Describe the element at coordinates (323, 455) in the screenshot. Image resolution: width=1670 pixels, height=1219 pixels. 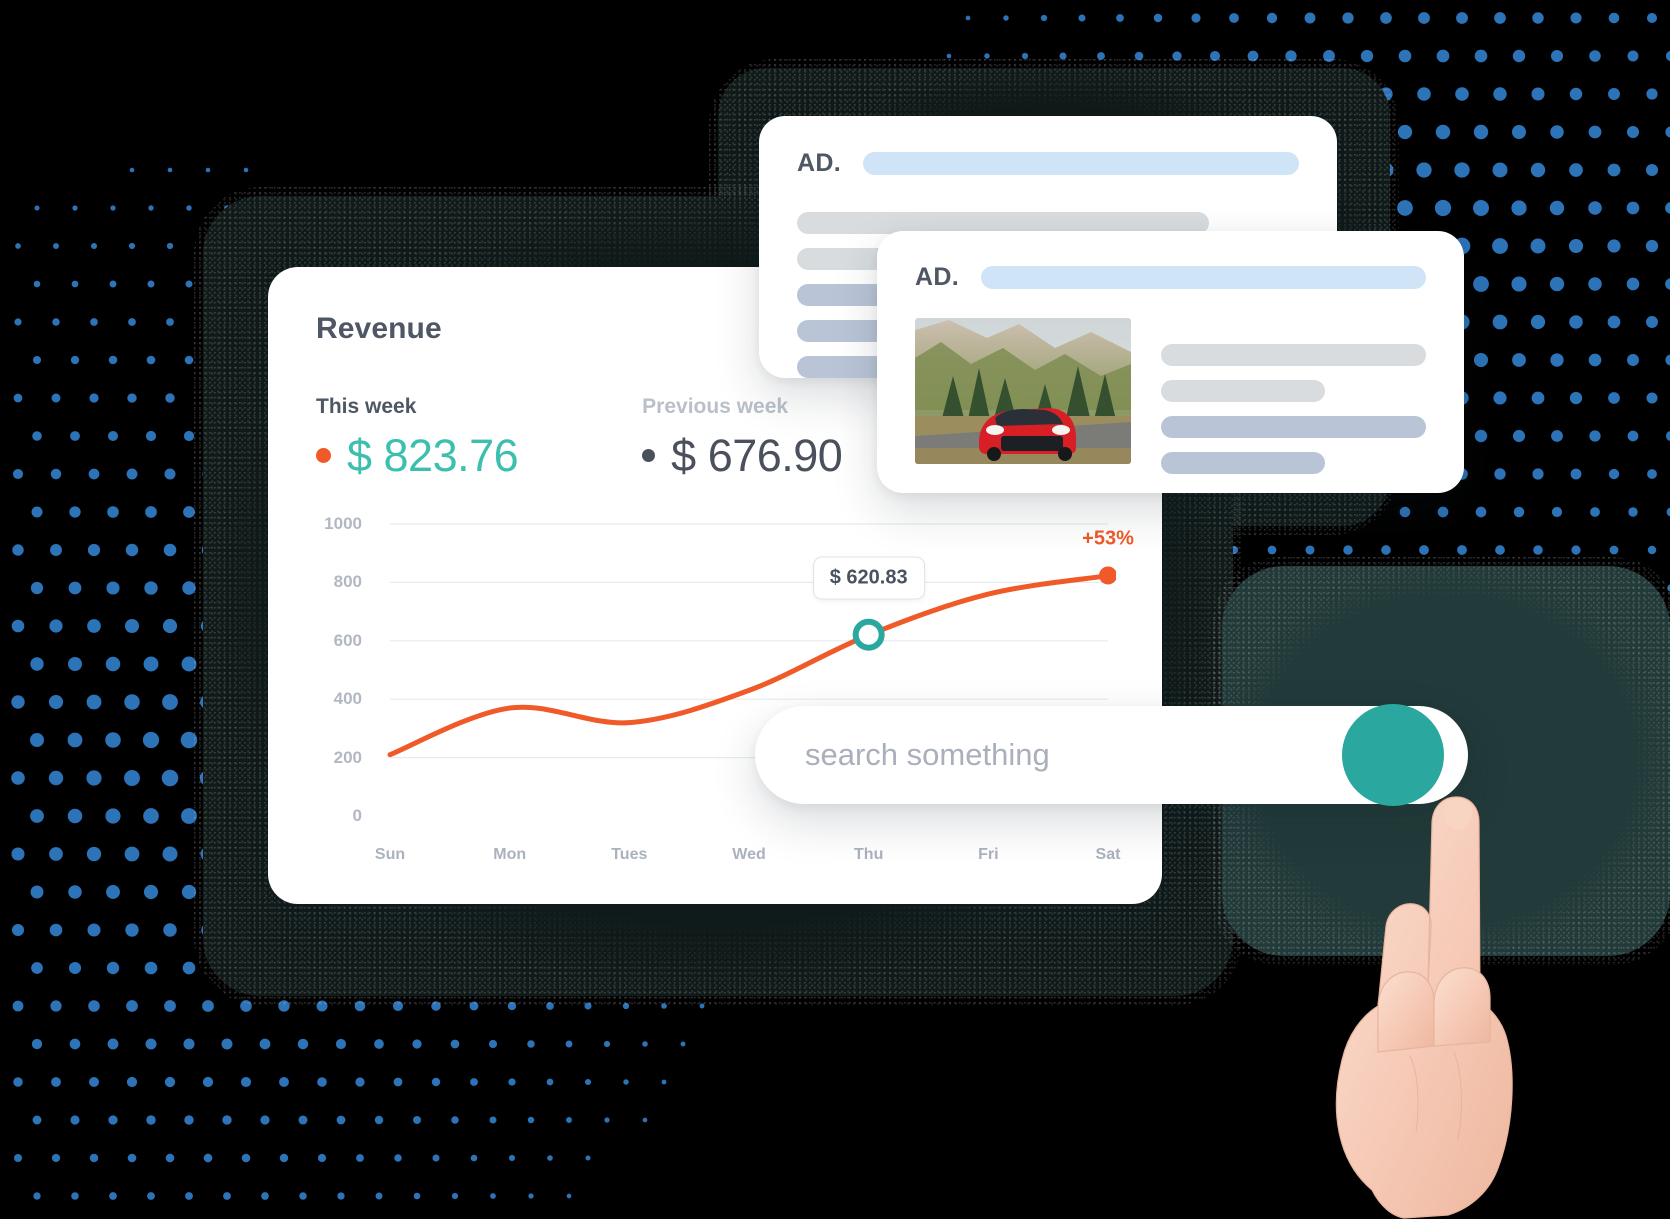
I see `bullet-icon-this-week` at that location.